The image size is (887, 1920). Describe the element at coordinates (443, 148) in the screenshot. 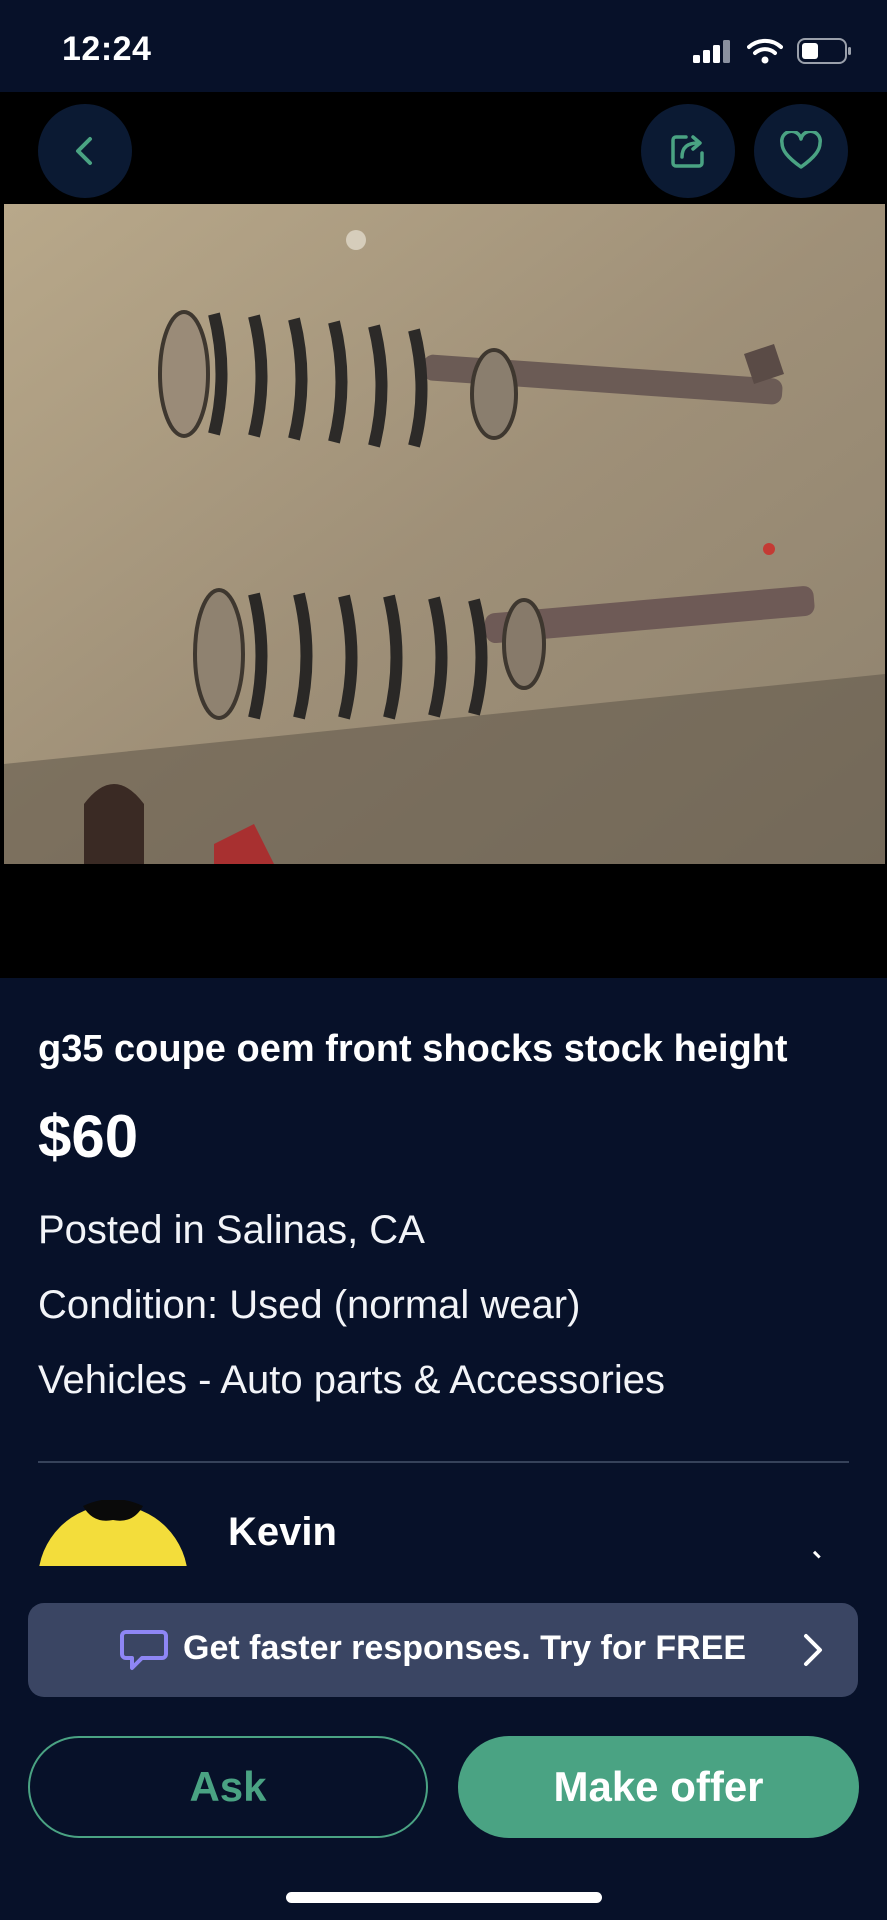

I see `top-bar` at that location.